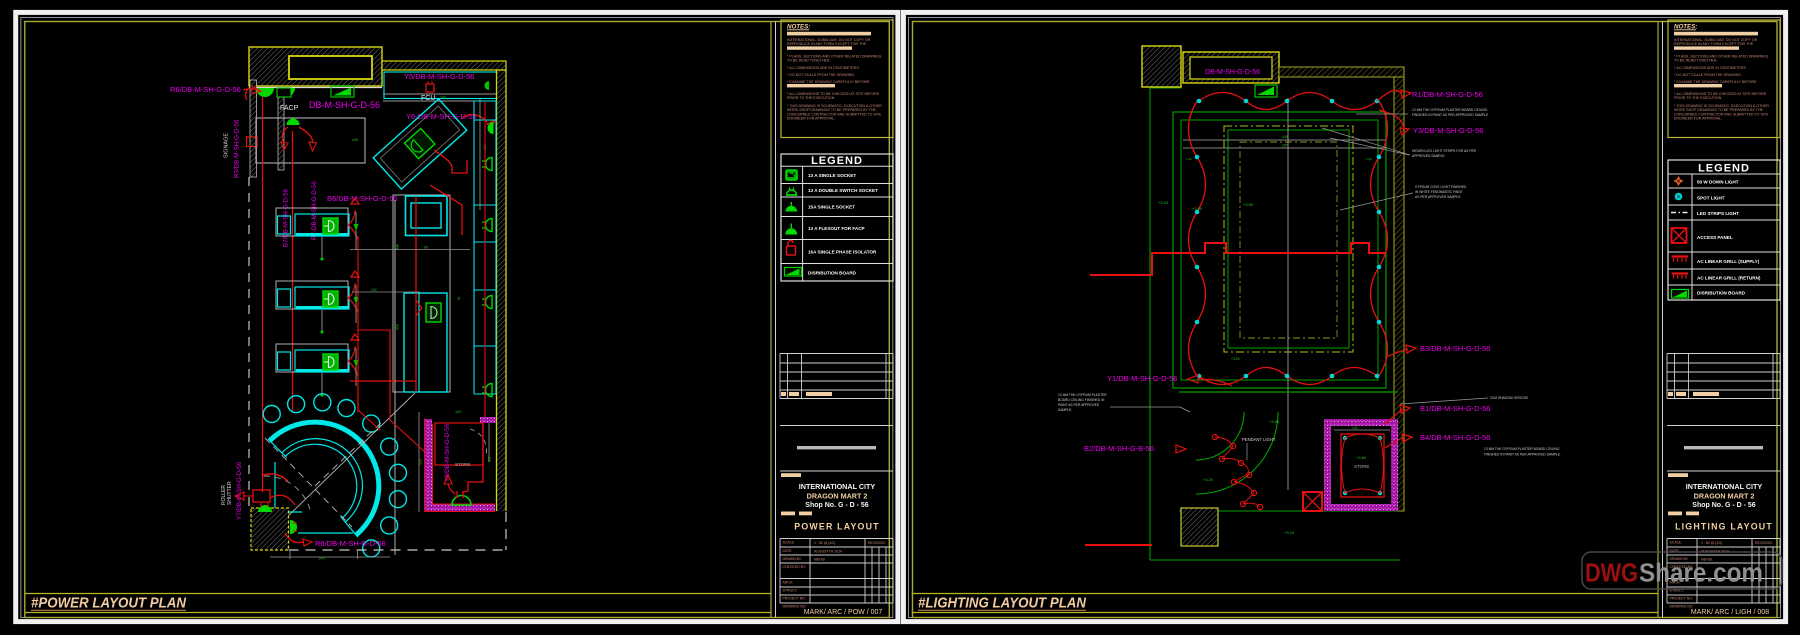 The image size is (1800, 635). I want to click on svg-text: 13 A SINGLE SOCKET, so click(832, 175).